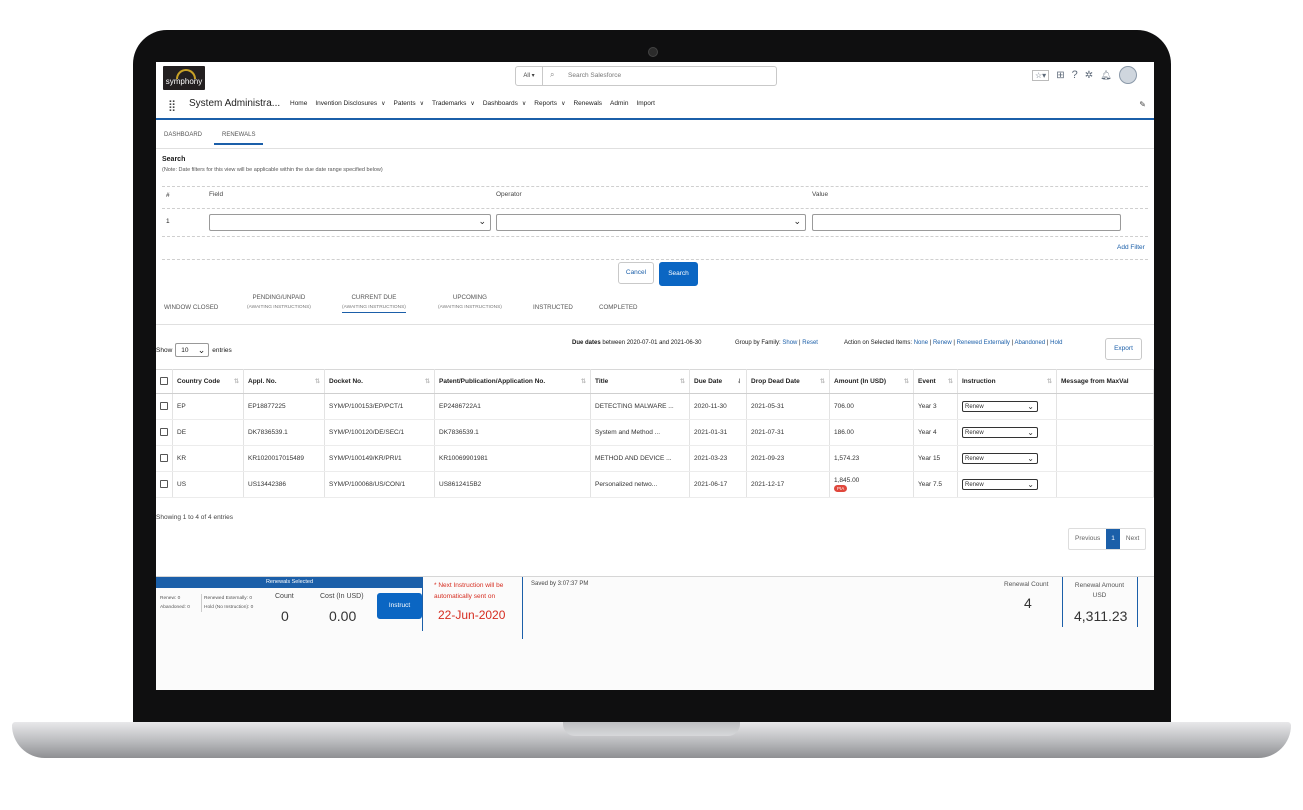 This screenshot has height=810, width=1303. Describe the element at coordinates (405, 103) in the screenshot. I see `nav-item-patents: Patents` at that location.